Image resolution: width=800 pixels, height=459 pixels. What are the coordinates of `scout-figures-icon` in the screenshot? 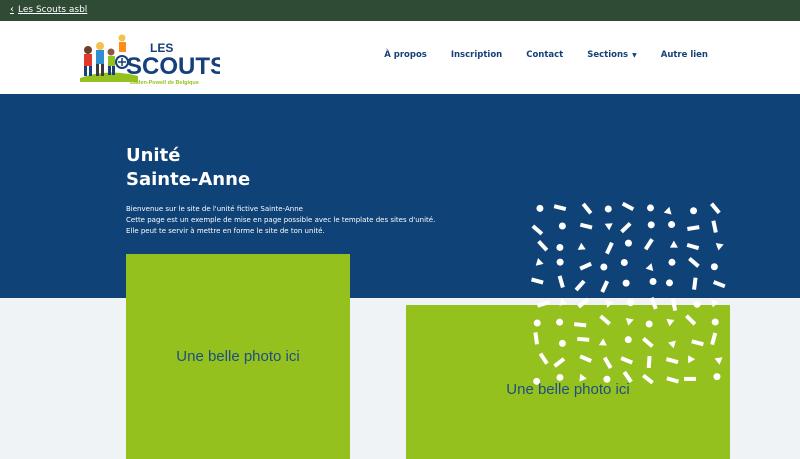 It's located at (106, 55).